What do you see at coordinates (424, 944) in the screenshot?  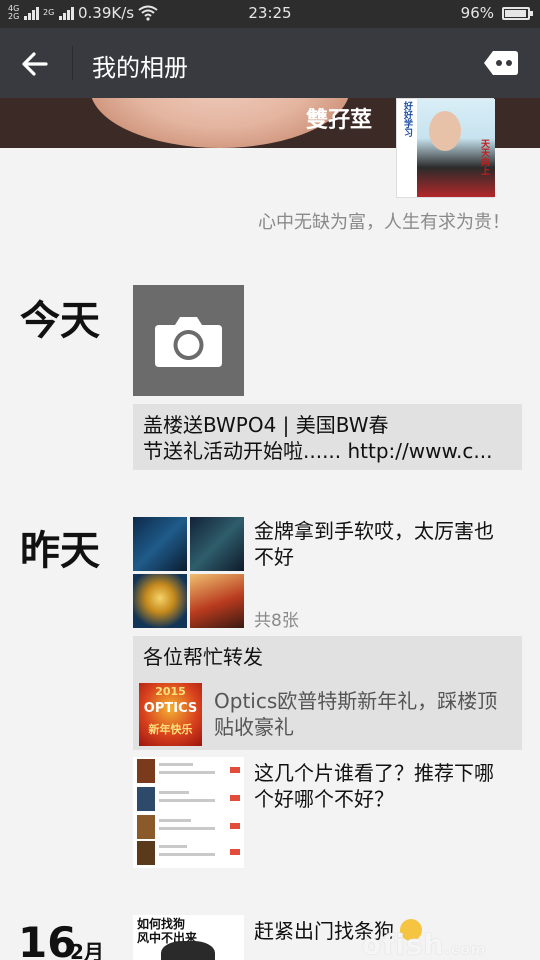 I see `watermark: ofish.com` at bounding box center [424, 944].